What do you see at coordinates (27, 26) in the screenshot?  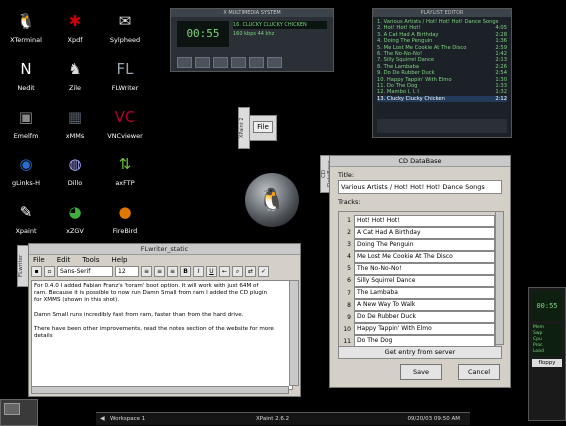 I see `desktop-icon-xterminal: 🐧 XTerminal` at bounding box center [27, 26].